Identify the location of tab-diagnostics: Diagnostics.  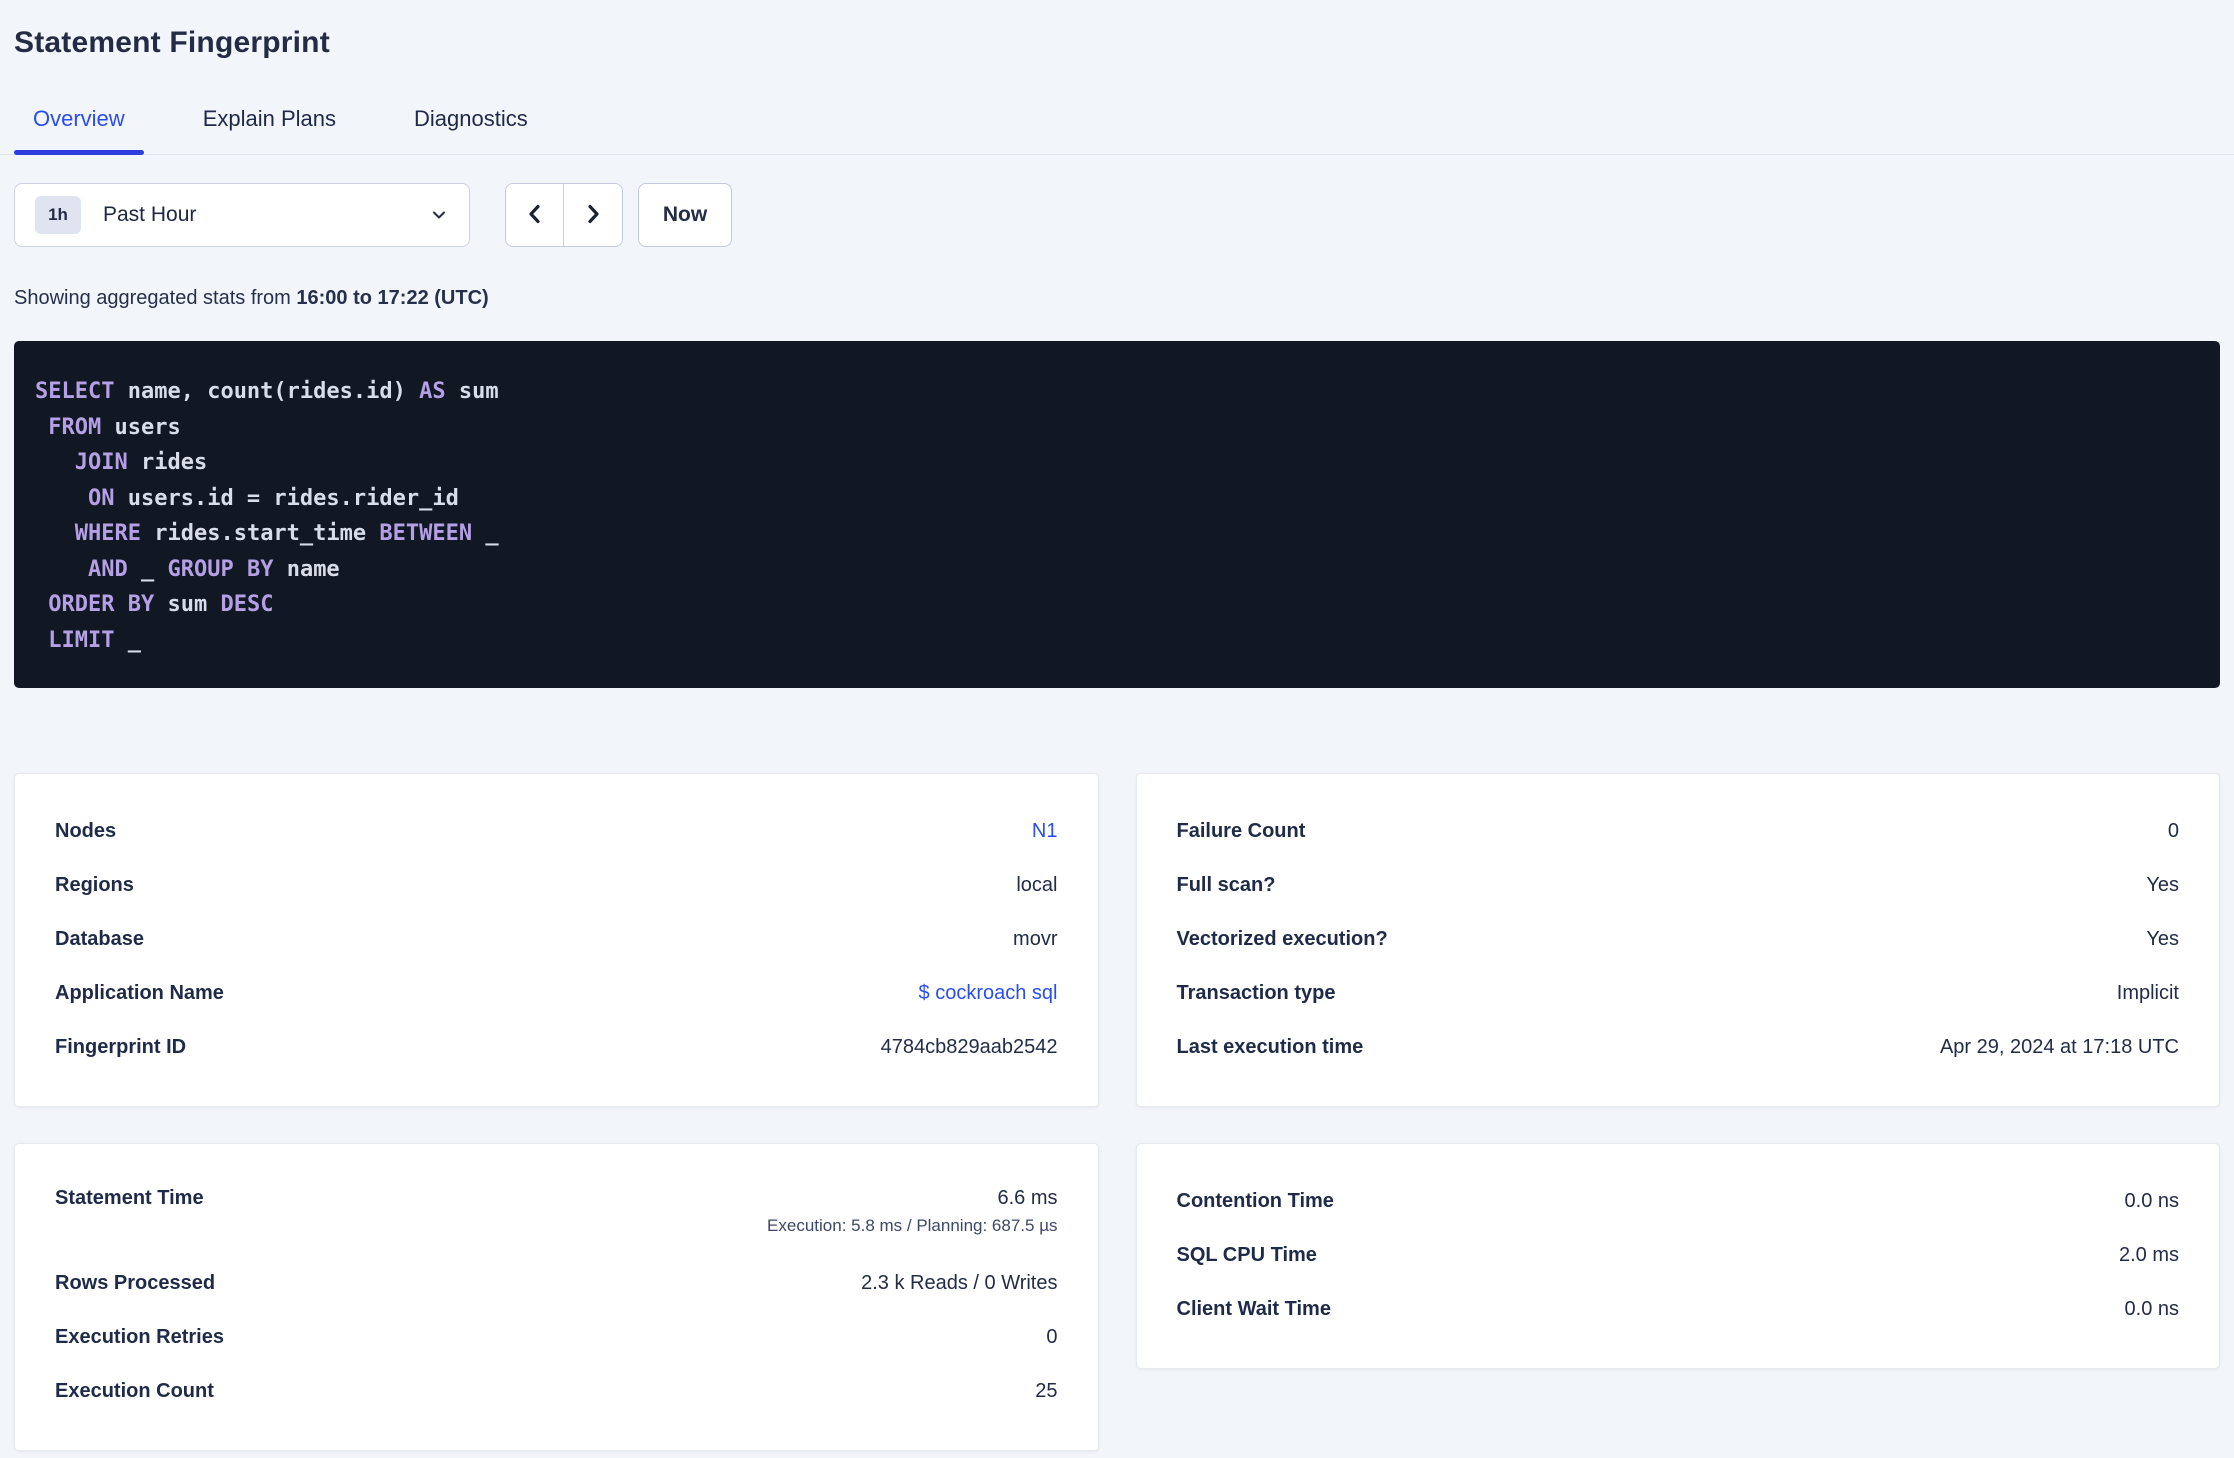
(471, 129).